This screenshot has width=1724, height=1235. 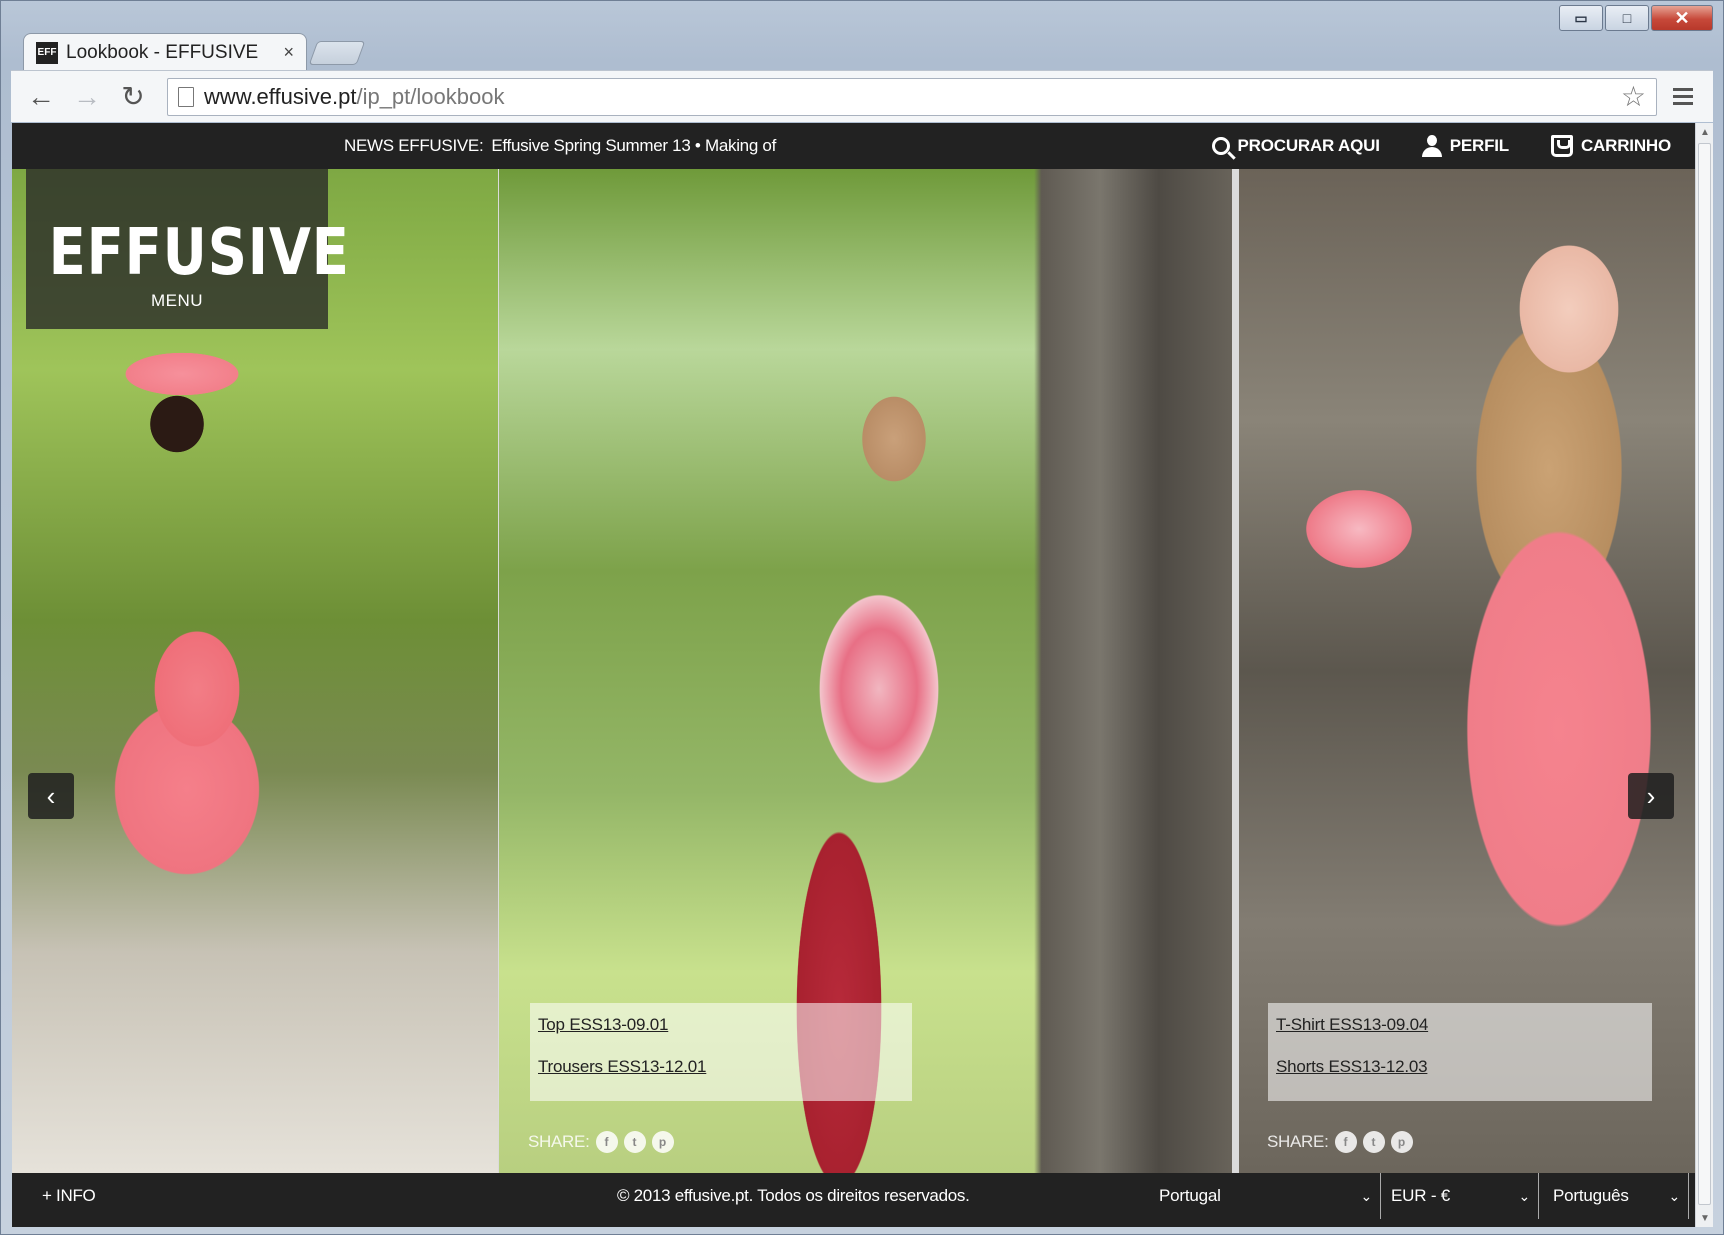 I want to click on chevron-left-icon: ‹, so click(x=51, y=795).